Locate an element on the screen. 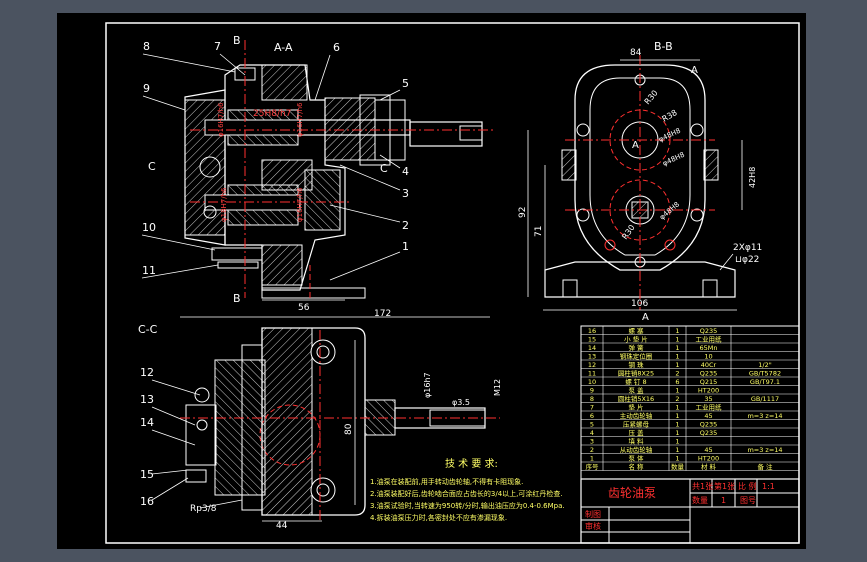 This screenshot has width=867, height=562. bom-cell-name: 小 垫 片 is located at coordinates (636, 339).